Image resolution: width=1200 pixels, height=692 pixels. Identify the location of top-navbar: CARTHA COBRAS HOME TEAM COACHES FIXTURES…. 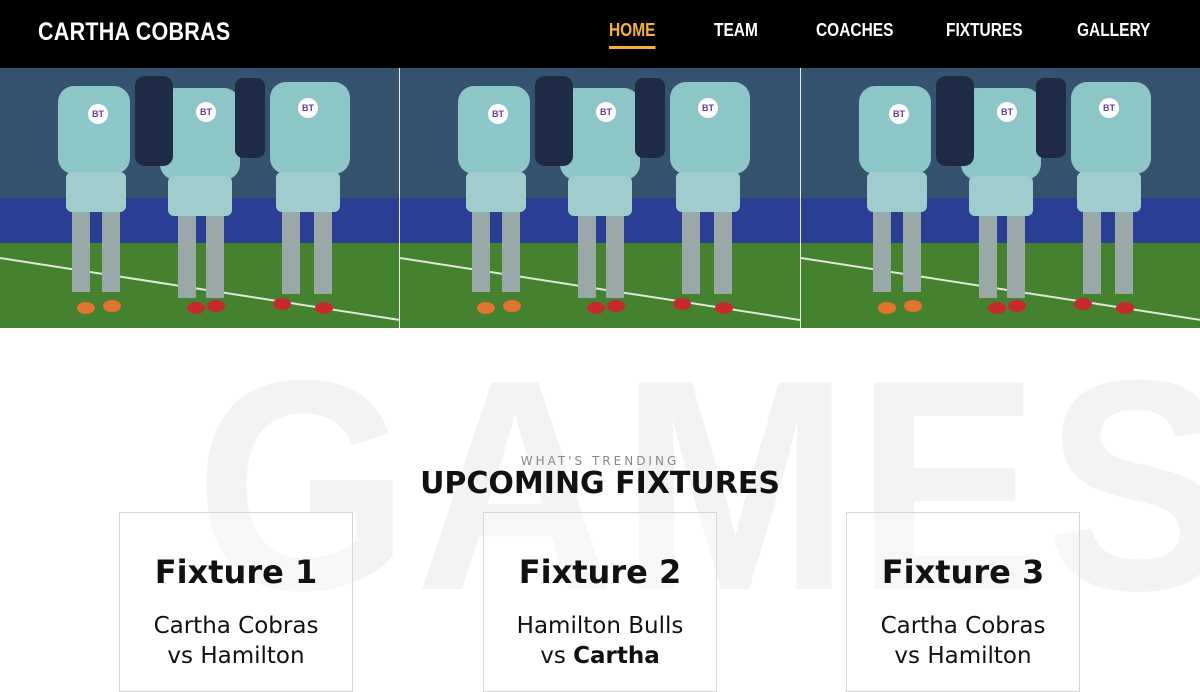
(600, 34).